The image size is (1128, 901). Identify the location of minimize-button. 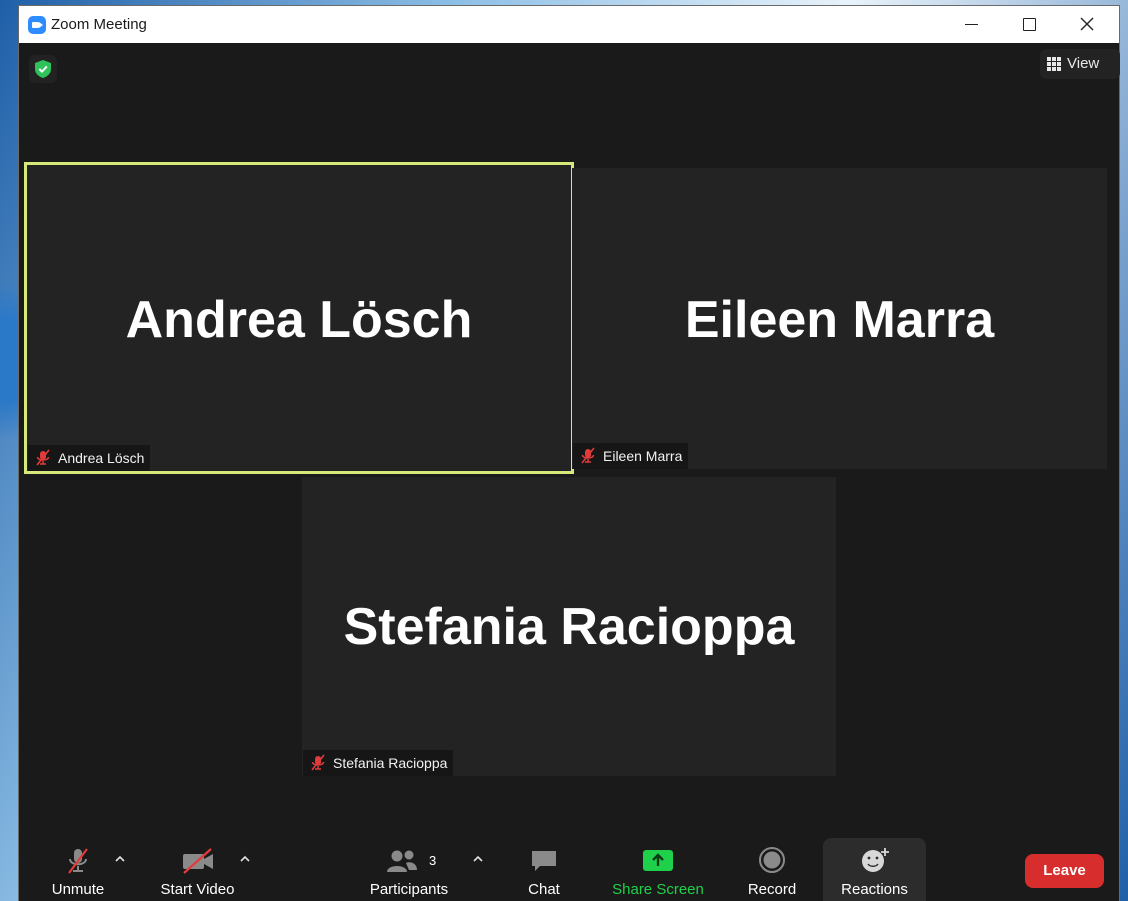
(971, 24).